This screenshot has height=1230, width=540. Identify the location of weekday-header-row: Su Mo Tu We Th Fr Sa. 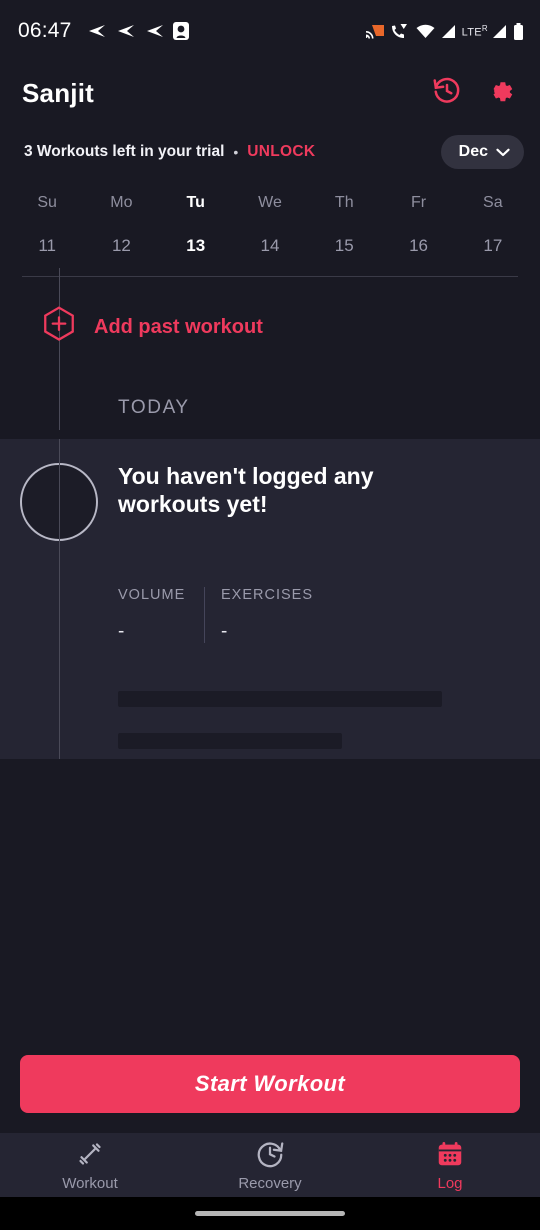
(270, 200).